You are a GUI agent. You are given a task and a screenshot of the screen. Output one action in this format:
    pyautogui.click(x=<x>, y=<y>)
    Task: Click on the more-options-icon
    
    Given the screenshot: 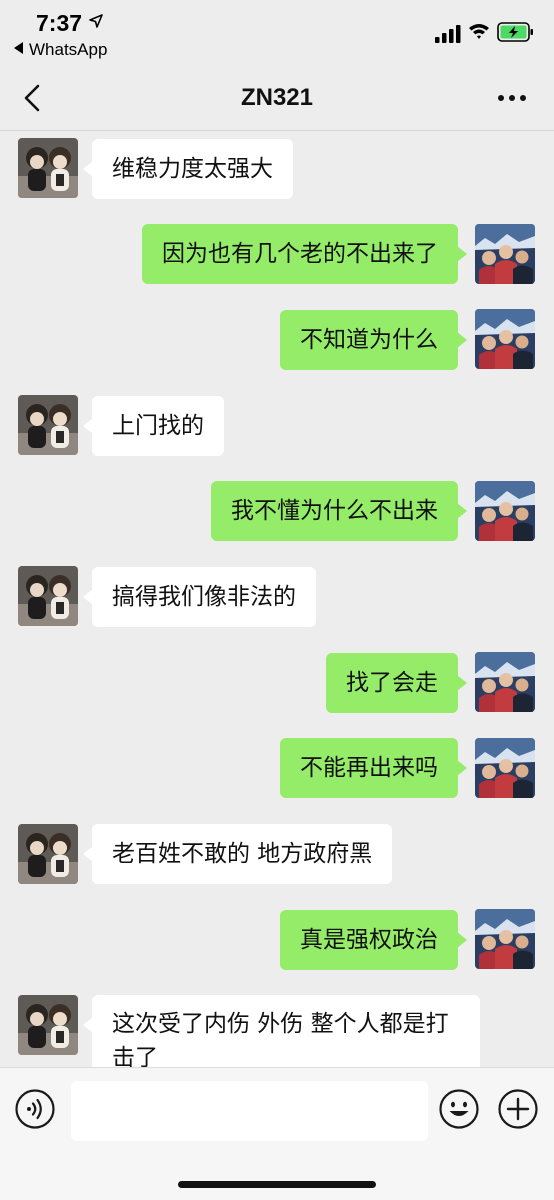 What is the action you would take?
    pyautogui.click(x=512, y=98)
    